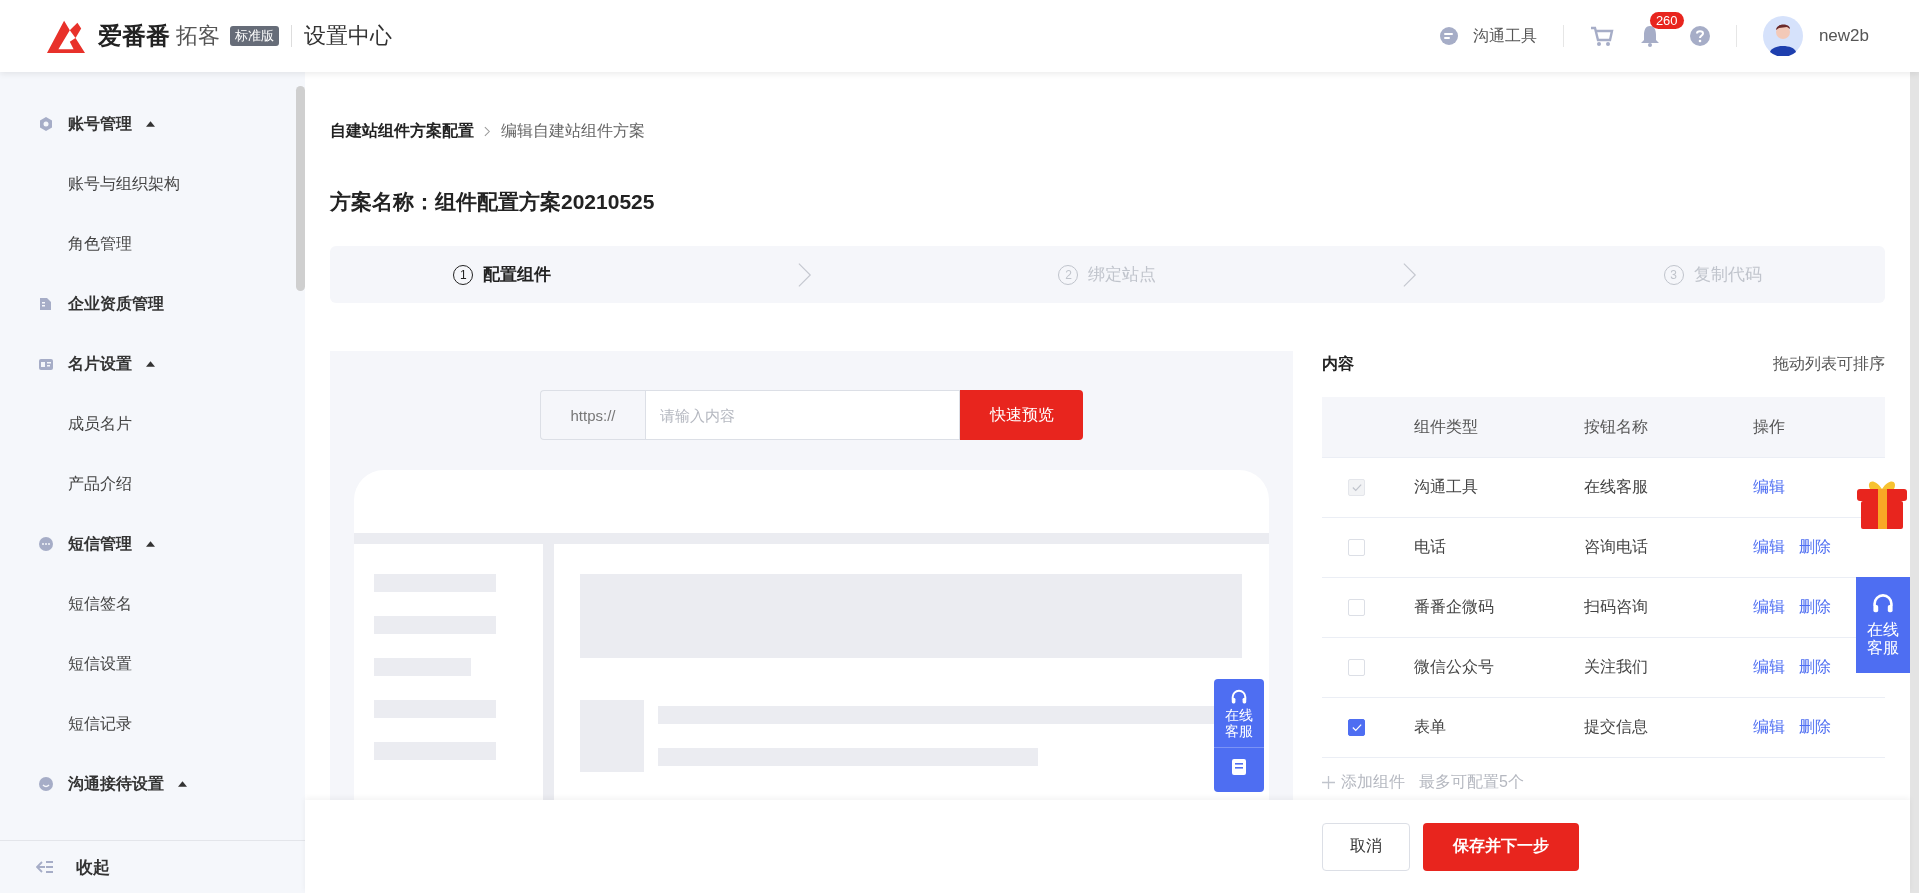 This screenshot has height=893, width=1919. Describe the element at coordinates (1782, 36) in the screenshot. I see `avatar` at that location.